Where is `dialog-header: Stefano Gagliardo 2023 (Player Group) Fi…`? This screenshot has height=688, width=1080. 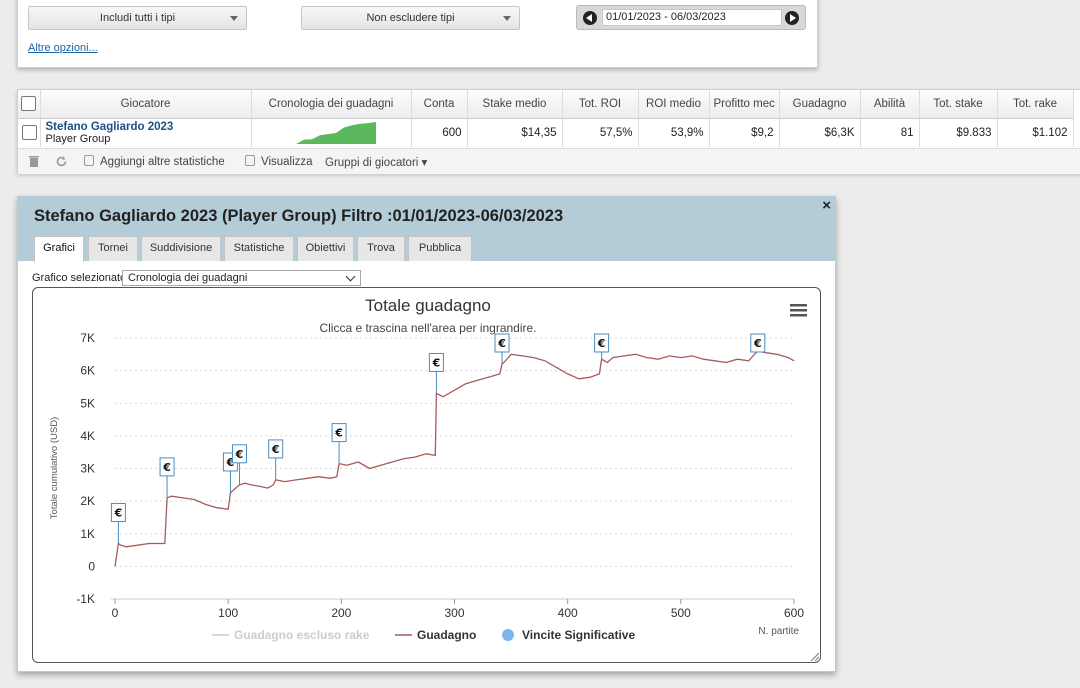
dialog-header: Stefano Gagliardo 2023 (Player Group) Fi… is located at coordinates (426, 229).